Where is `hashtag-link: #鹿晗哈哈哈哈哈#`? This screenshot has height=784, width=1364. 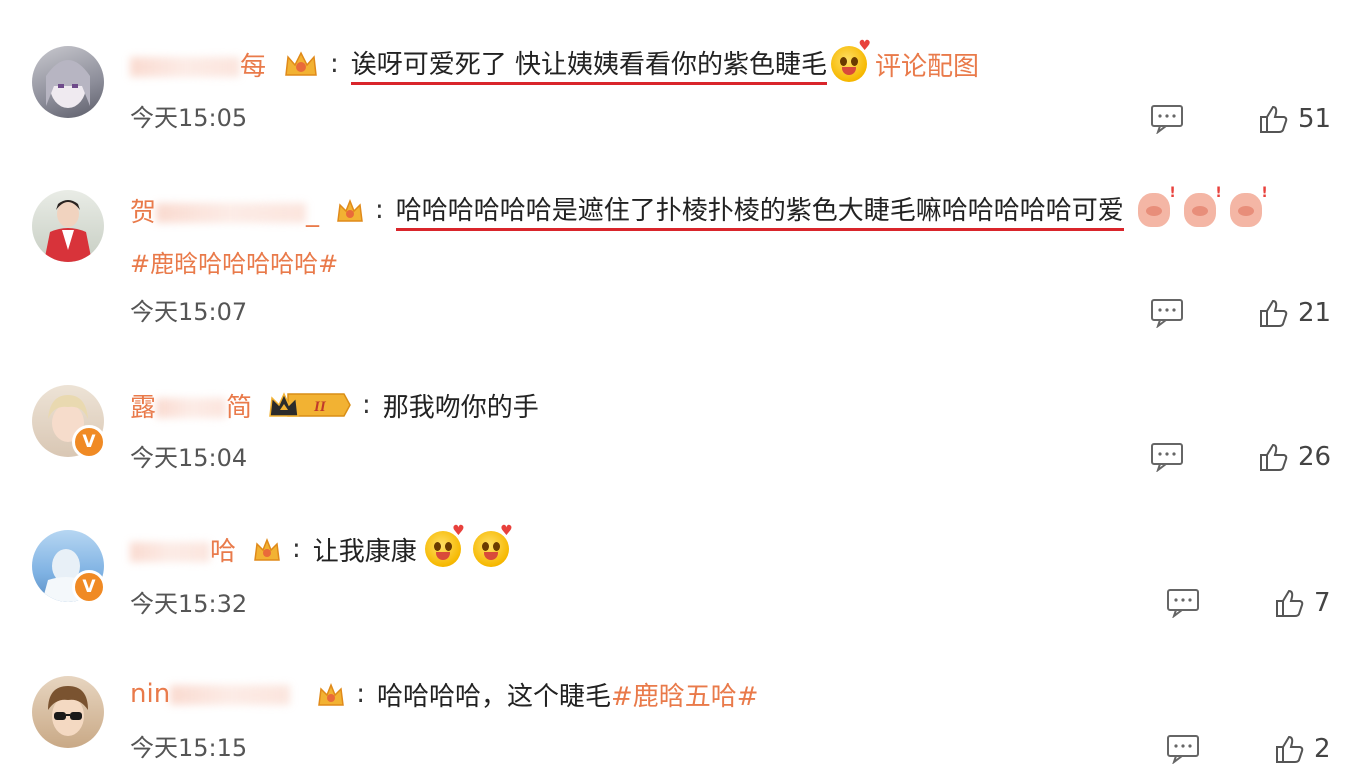 hashtag-link: #鹿晗哈哈哈哈哈# is located at coordinates (234, 261).